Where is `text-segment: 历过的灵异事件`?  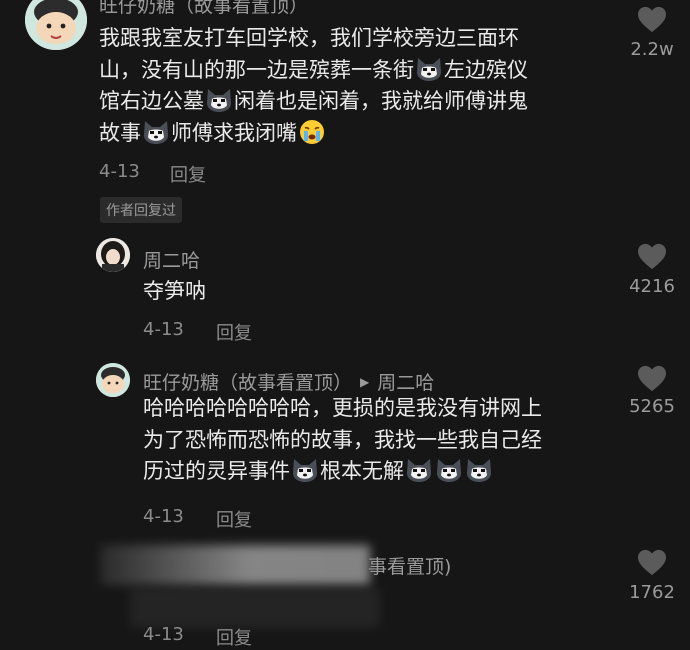 text-segment: 历过的灵异事件 is located at coordinates (216, 471).